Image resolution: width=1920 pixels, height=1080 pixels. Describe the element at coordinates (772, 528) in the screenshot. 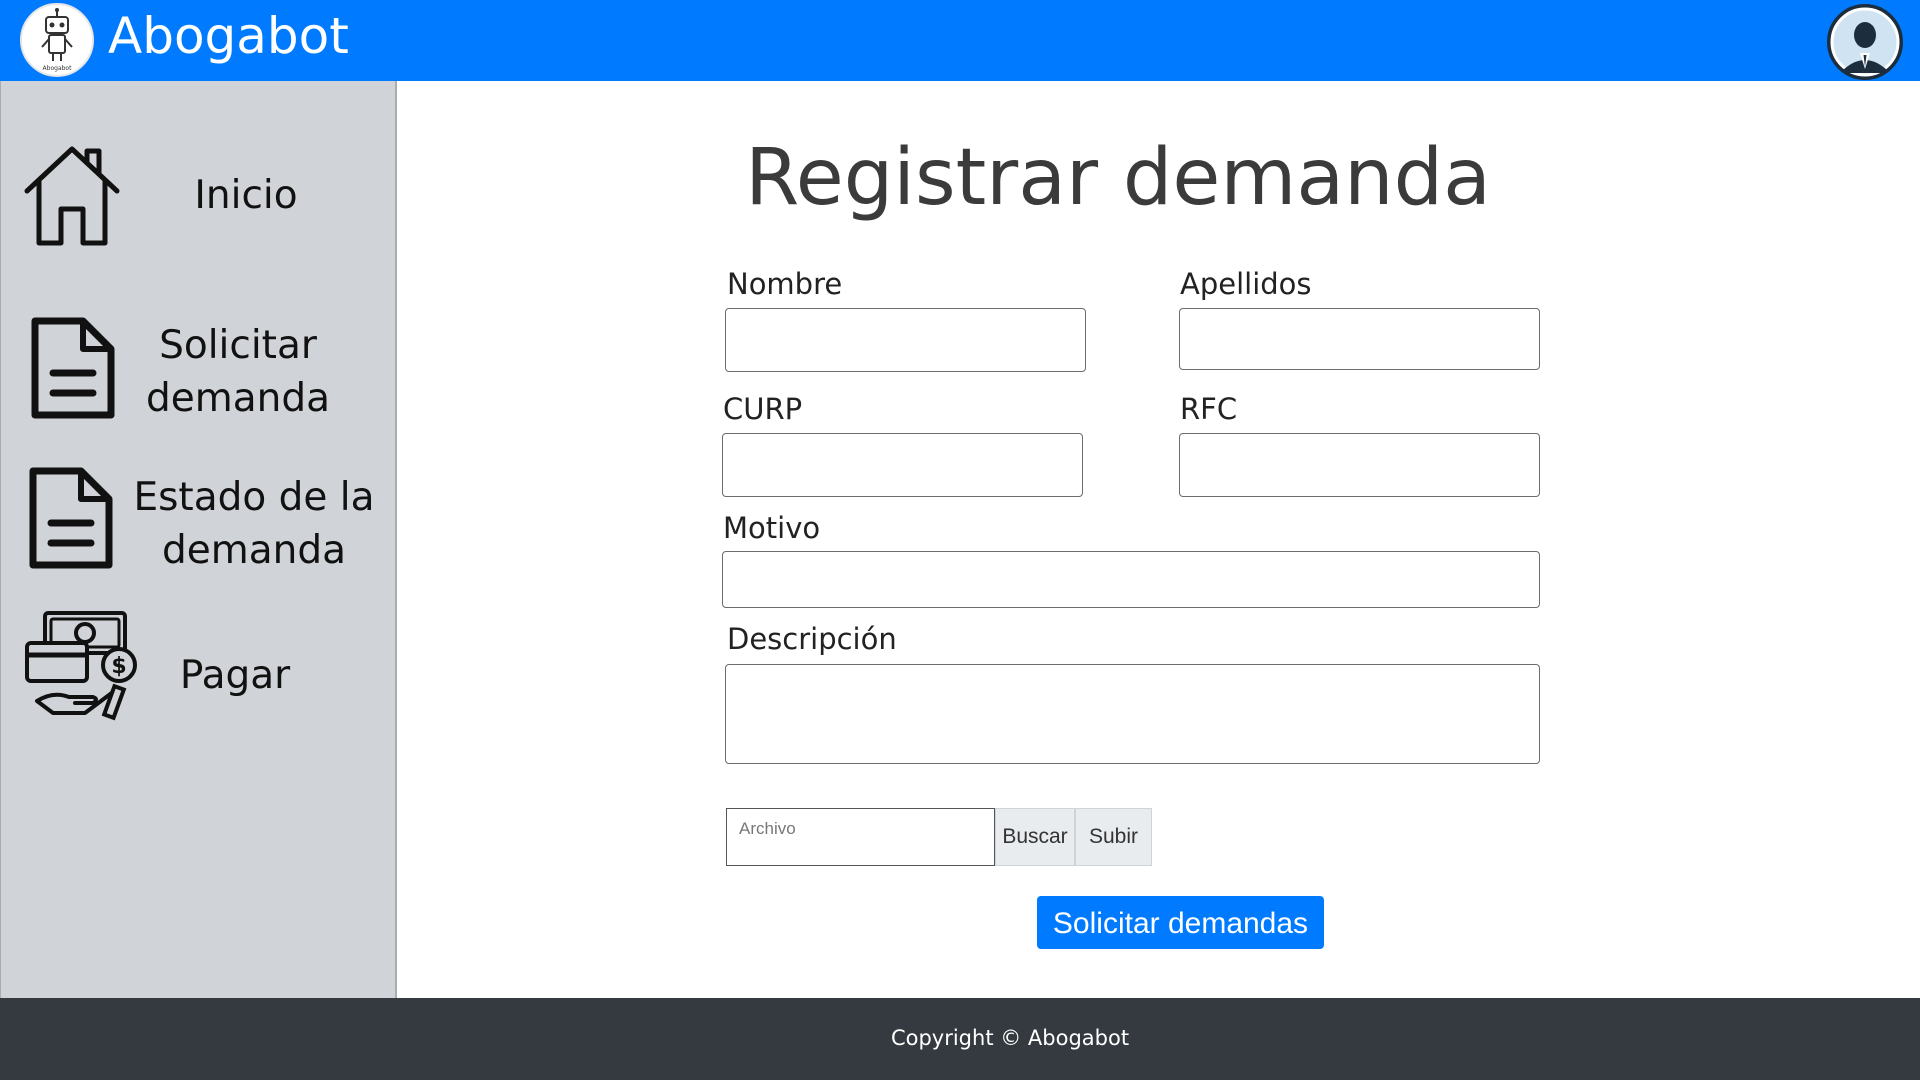

I see `motivo-label: Motivo` at that location.